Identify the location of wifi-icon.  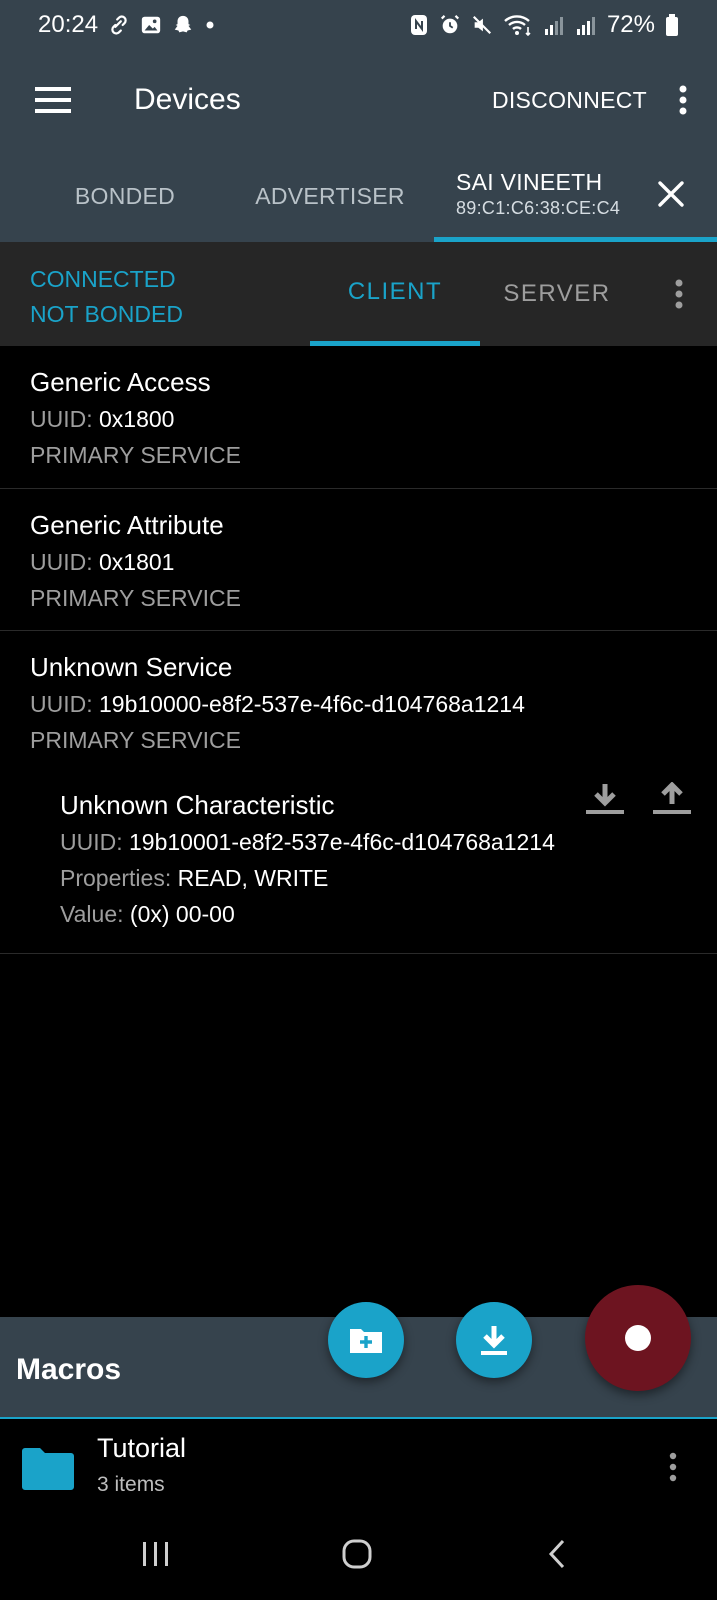
(518, 25).